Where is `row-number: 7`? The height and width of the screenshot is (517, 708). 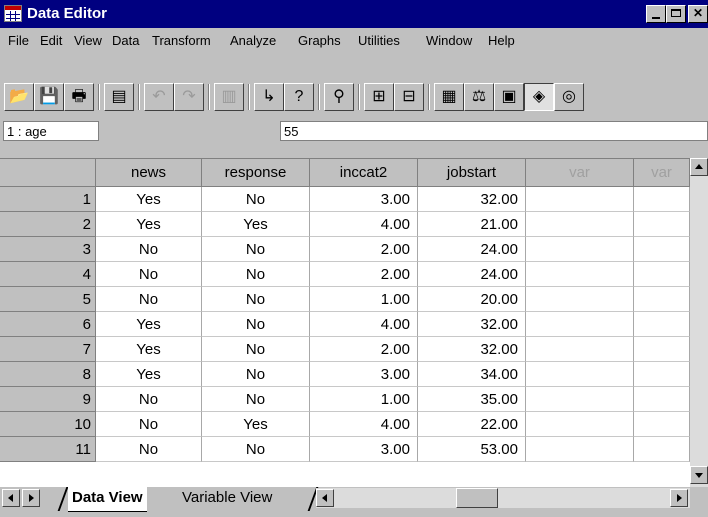
row-number: 7 is located at coordinates (48, 349).